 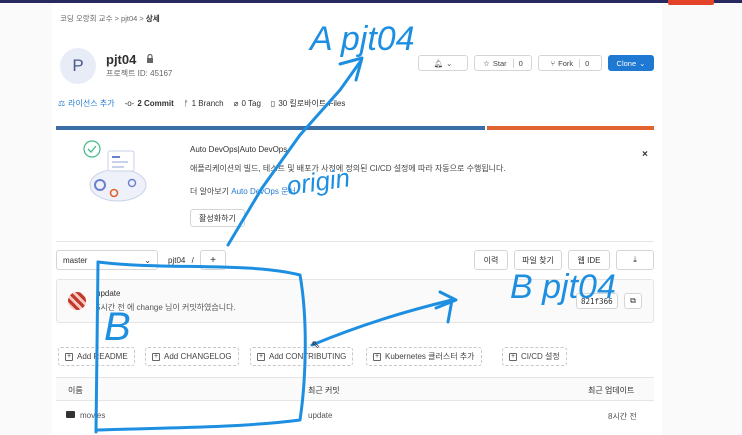 What do you see at coordinates (217, 218) in the screenshot?
I see `enable-auto-devops-button: 활성화하기` at bounding box center [217, 218].